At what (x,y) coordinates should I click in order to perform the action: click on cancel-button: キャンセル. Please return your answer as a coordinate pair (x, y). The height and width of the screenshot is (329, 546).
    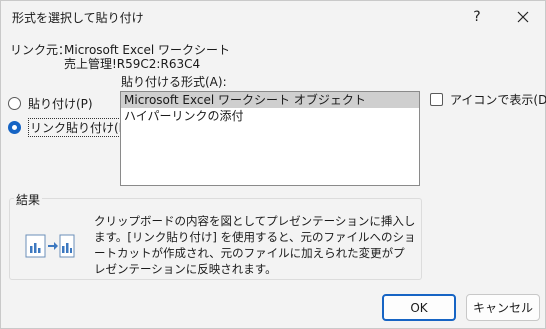
    Looking at the image, I should click on (503, 307).